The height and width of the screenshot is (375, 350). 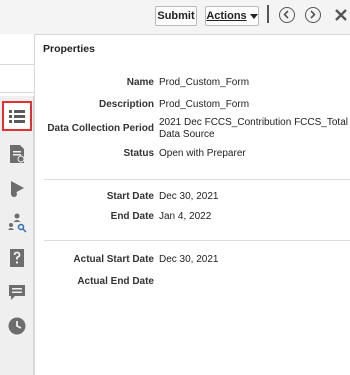 I want to click on questions-icon, so click(x=17, y=258).